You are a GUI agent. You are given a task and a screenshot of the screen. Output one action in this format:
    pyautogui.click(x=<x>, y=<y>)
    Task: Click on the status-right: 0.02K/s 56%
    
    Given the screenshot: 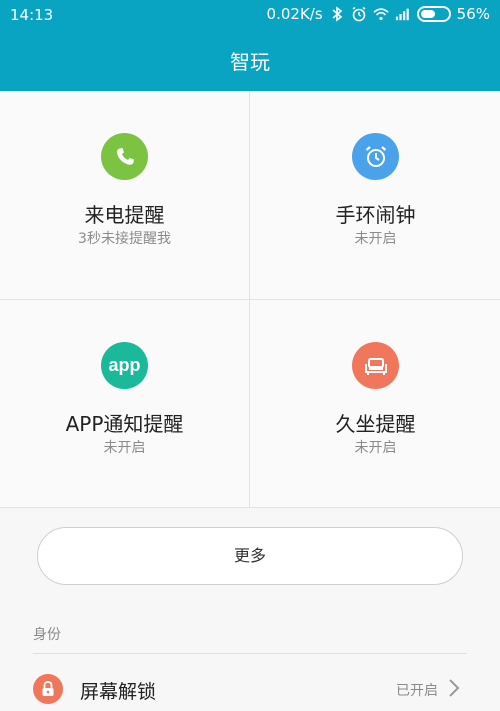 What is the action you would take?
    pyautogui.click(x=378, y=14)
    